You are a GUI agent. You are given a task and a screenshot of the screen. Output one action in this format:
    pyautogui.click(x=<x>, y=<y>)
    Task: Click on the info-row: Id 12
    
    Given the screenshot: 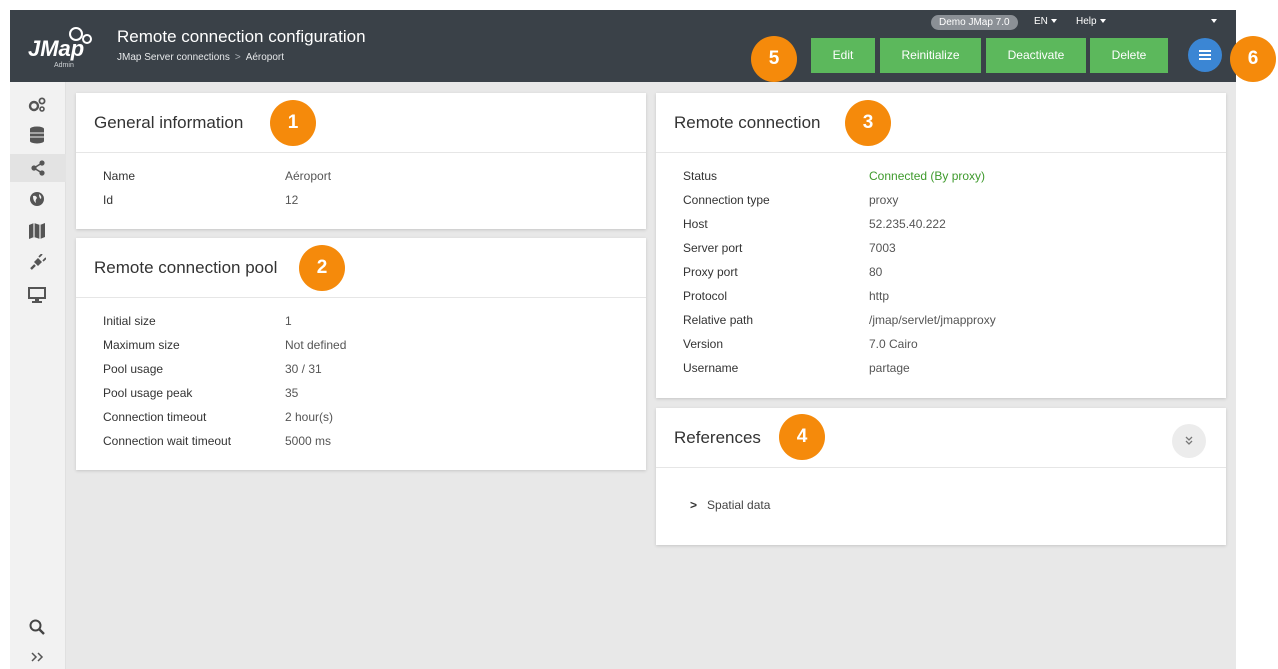 What is the action you would take?
    pyautogui.click(x=361, y=201)
    